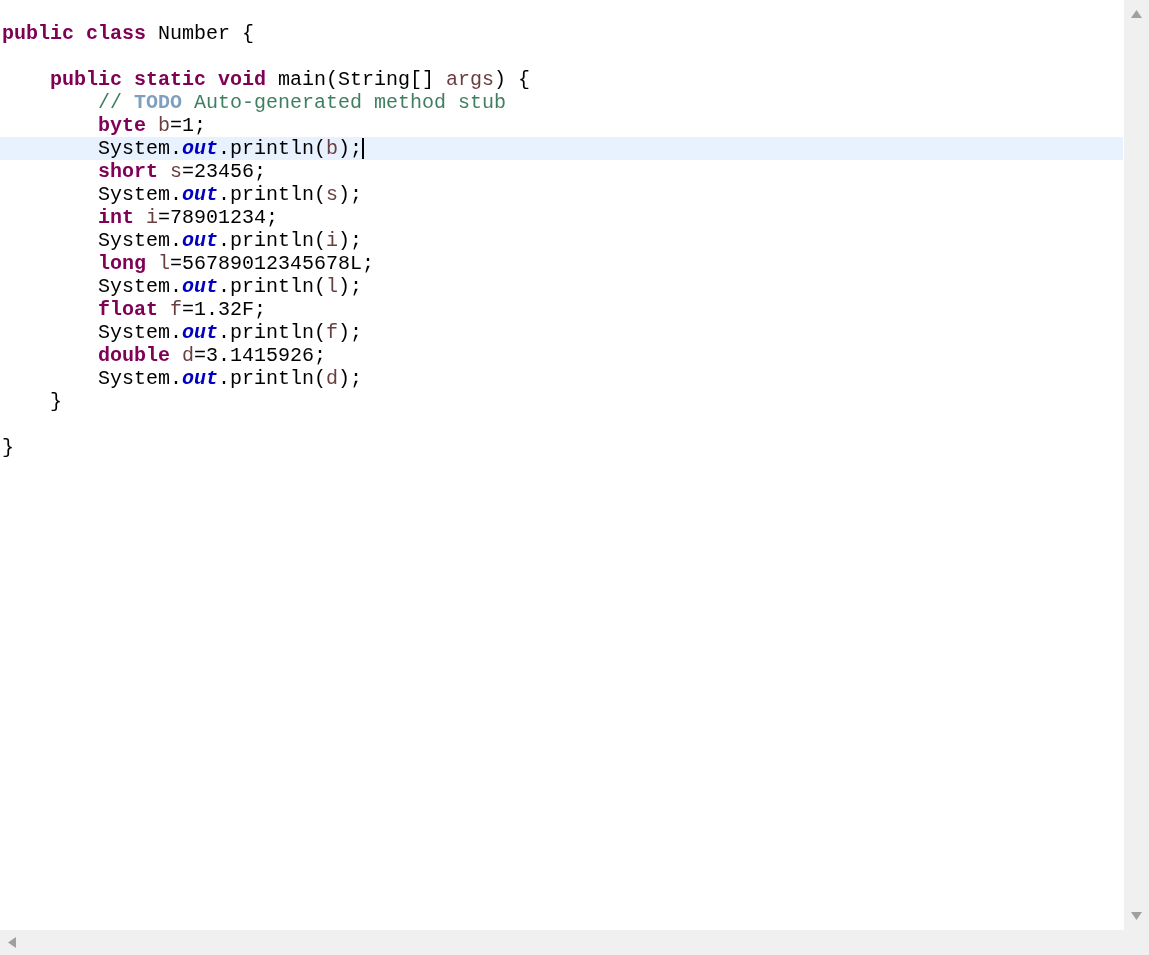  What do you see at coordinates (230, 332) in the screenshot?
I see `code-line: System.out.println(f);` at bounding box center [230, 332].